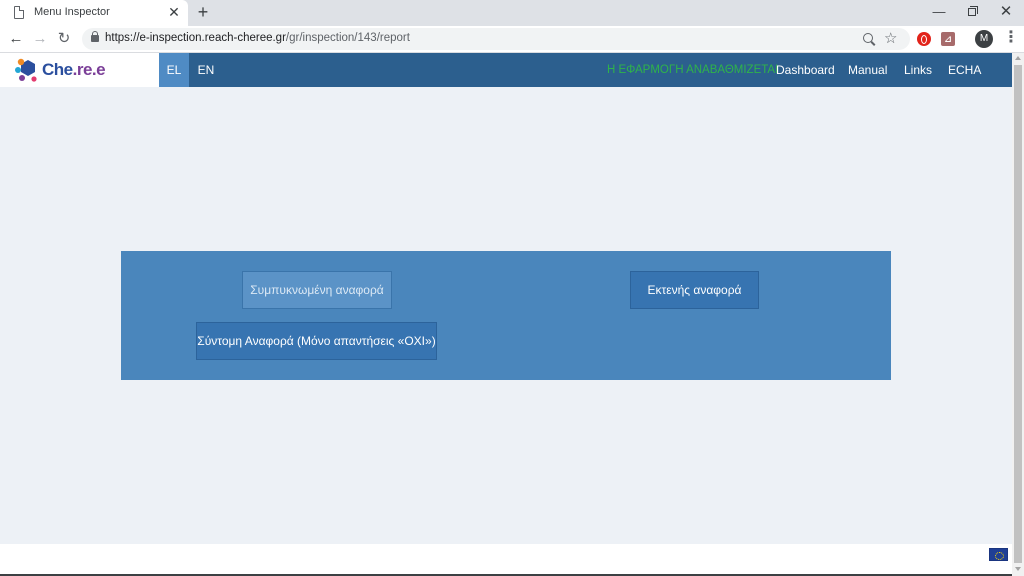  I want to click on logo-text-main: Che, so click(57, 69).